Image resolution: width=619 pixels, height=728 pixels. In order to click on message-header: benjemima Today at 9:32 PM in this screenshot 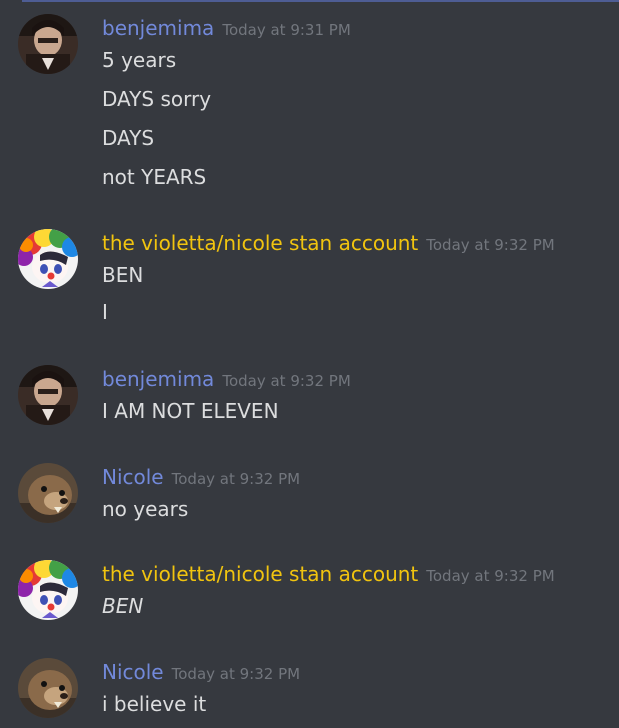, I will do `click(226, 380)`.